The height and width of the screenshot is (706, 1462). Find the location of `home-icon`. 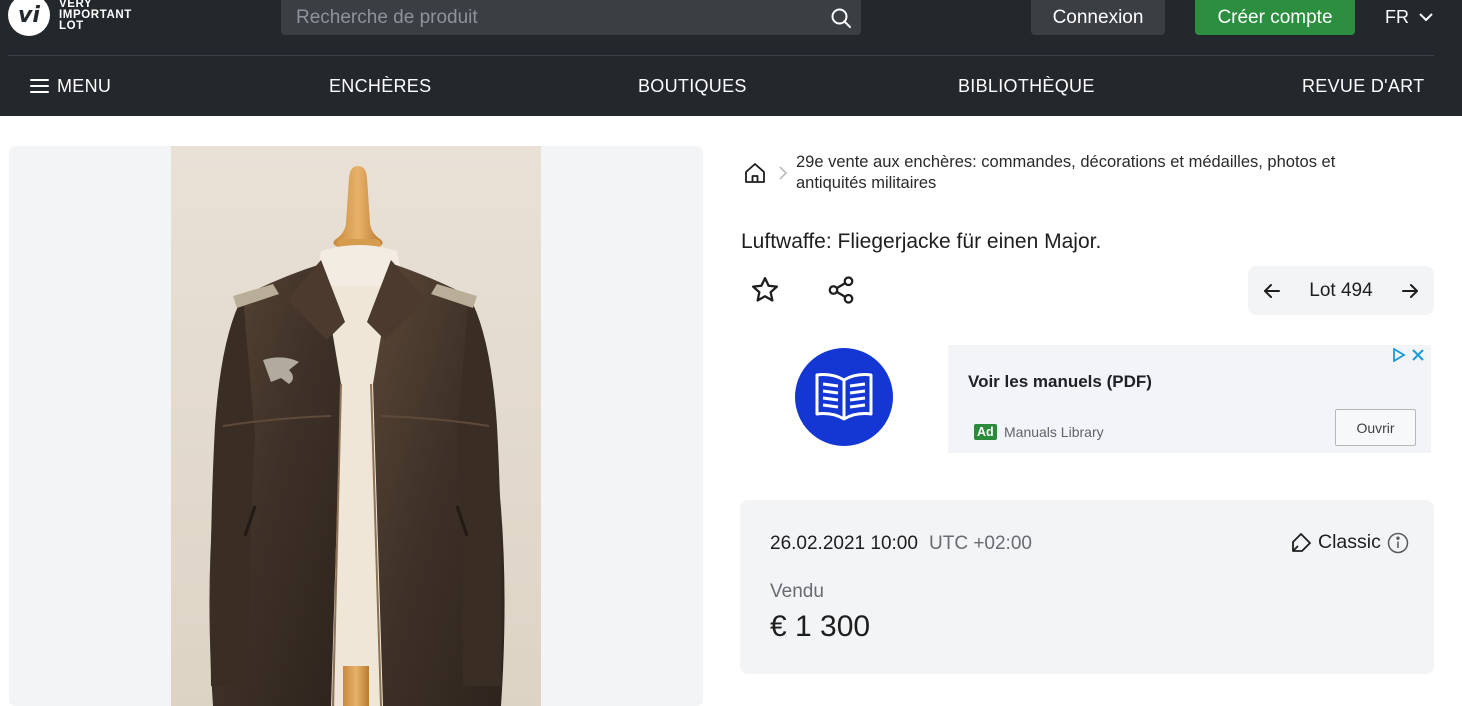

home-icon is located at coordinates (755, 173).